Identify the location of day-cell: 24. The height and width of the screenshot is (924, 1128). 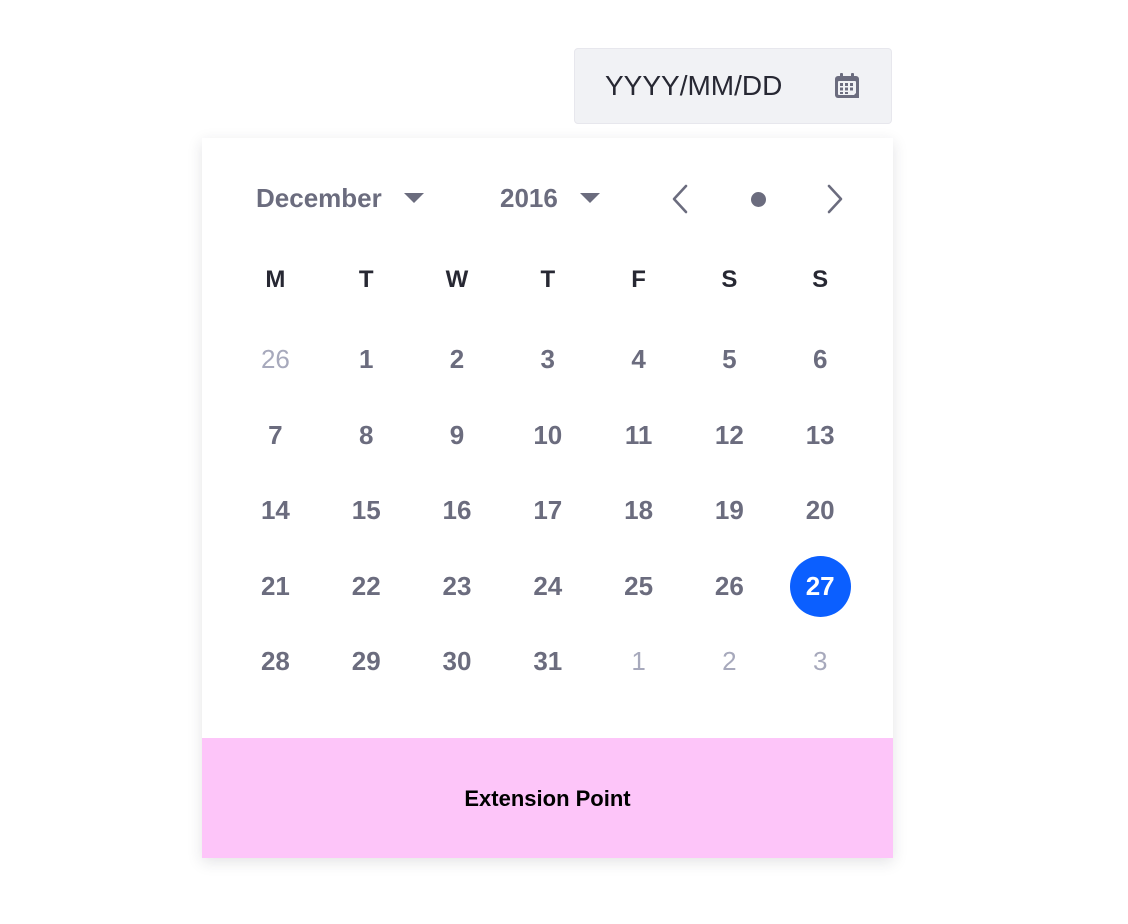
(547, 587).